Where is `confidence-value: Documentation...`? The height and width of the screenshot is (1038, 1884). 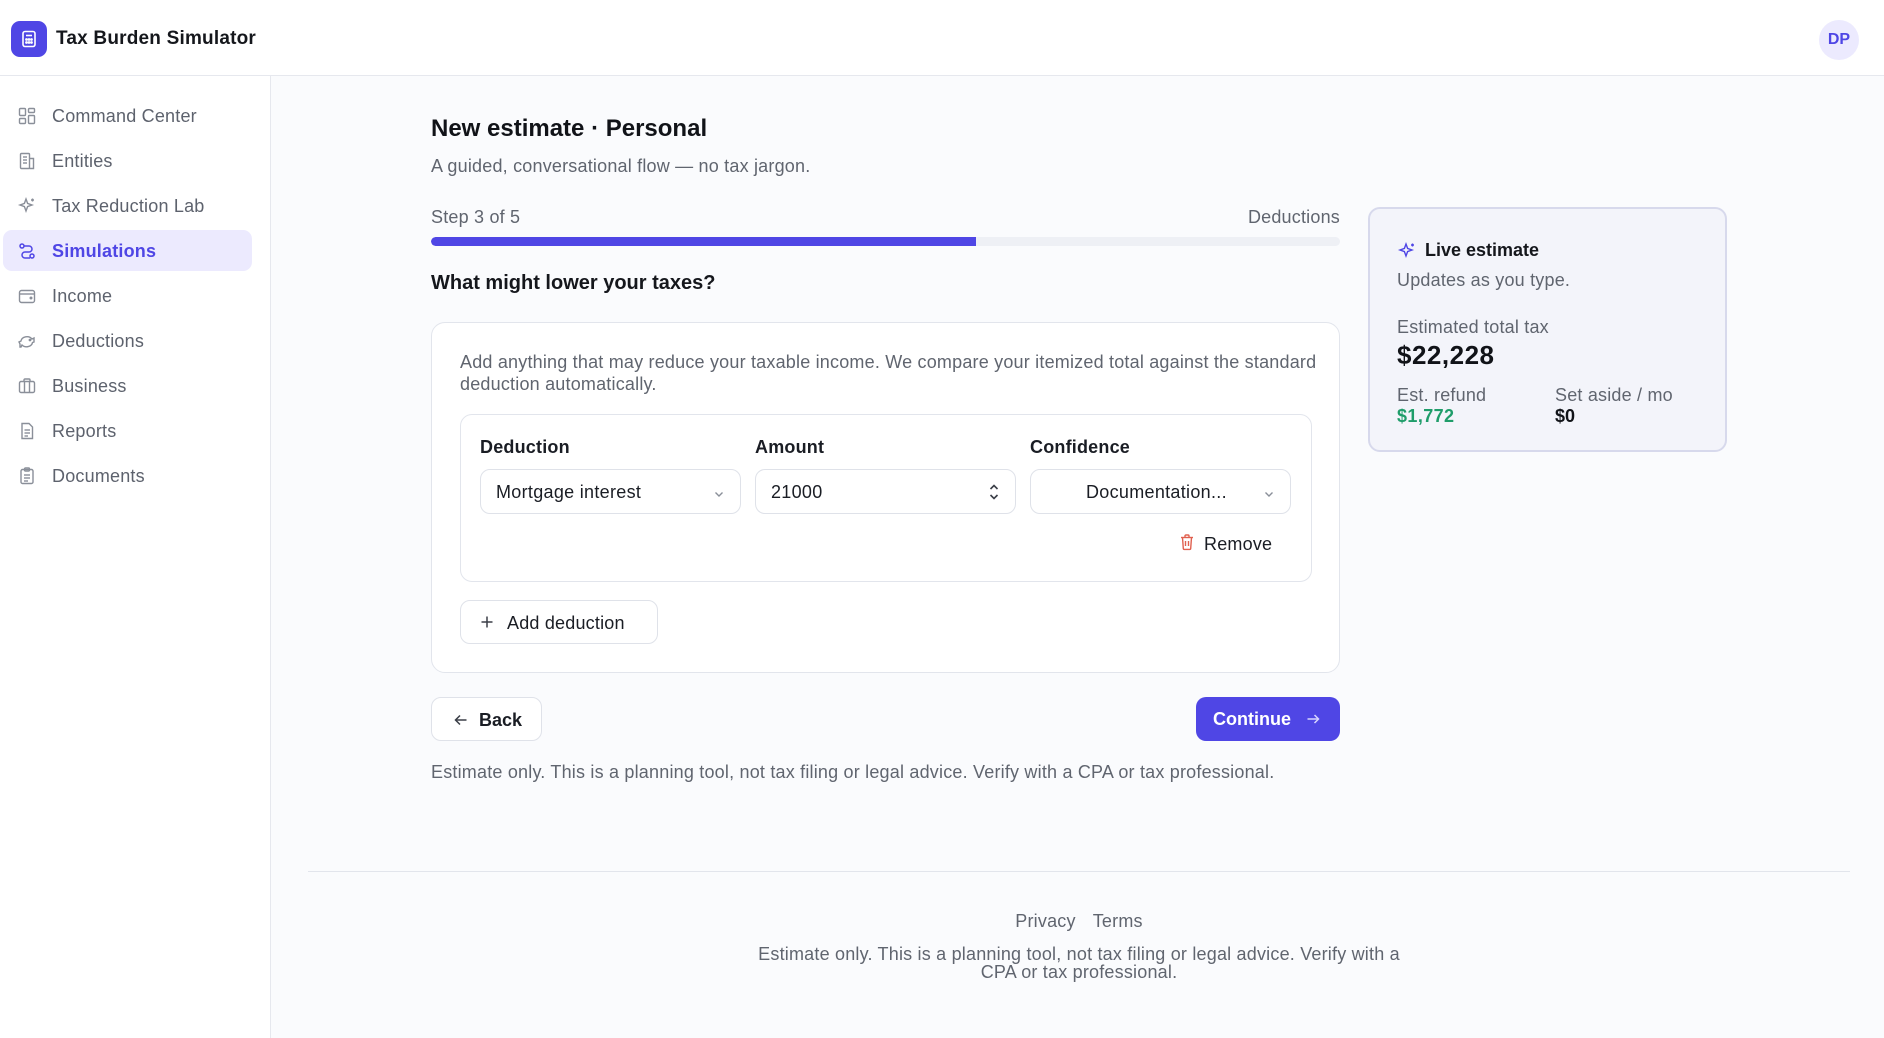
confidence-value: Documentation... is located at coordinates (1156, 492).